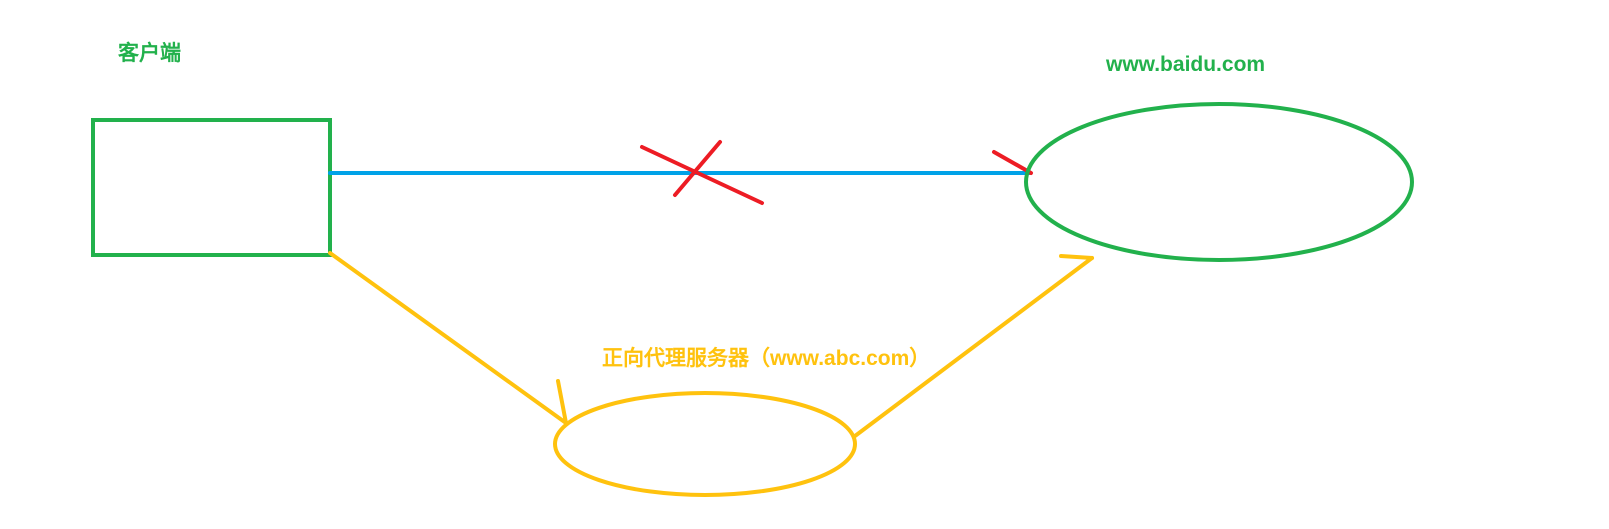 The width and height of the screenshot is (1609, 529). I want to click on blocked-arrow-tick, so click(1012, 162).